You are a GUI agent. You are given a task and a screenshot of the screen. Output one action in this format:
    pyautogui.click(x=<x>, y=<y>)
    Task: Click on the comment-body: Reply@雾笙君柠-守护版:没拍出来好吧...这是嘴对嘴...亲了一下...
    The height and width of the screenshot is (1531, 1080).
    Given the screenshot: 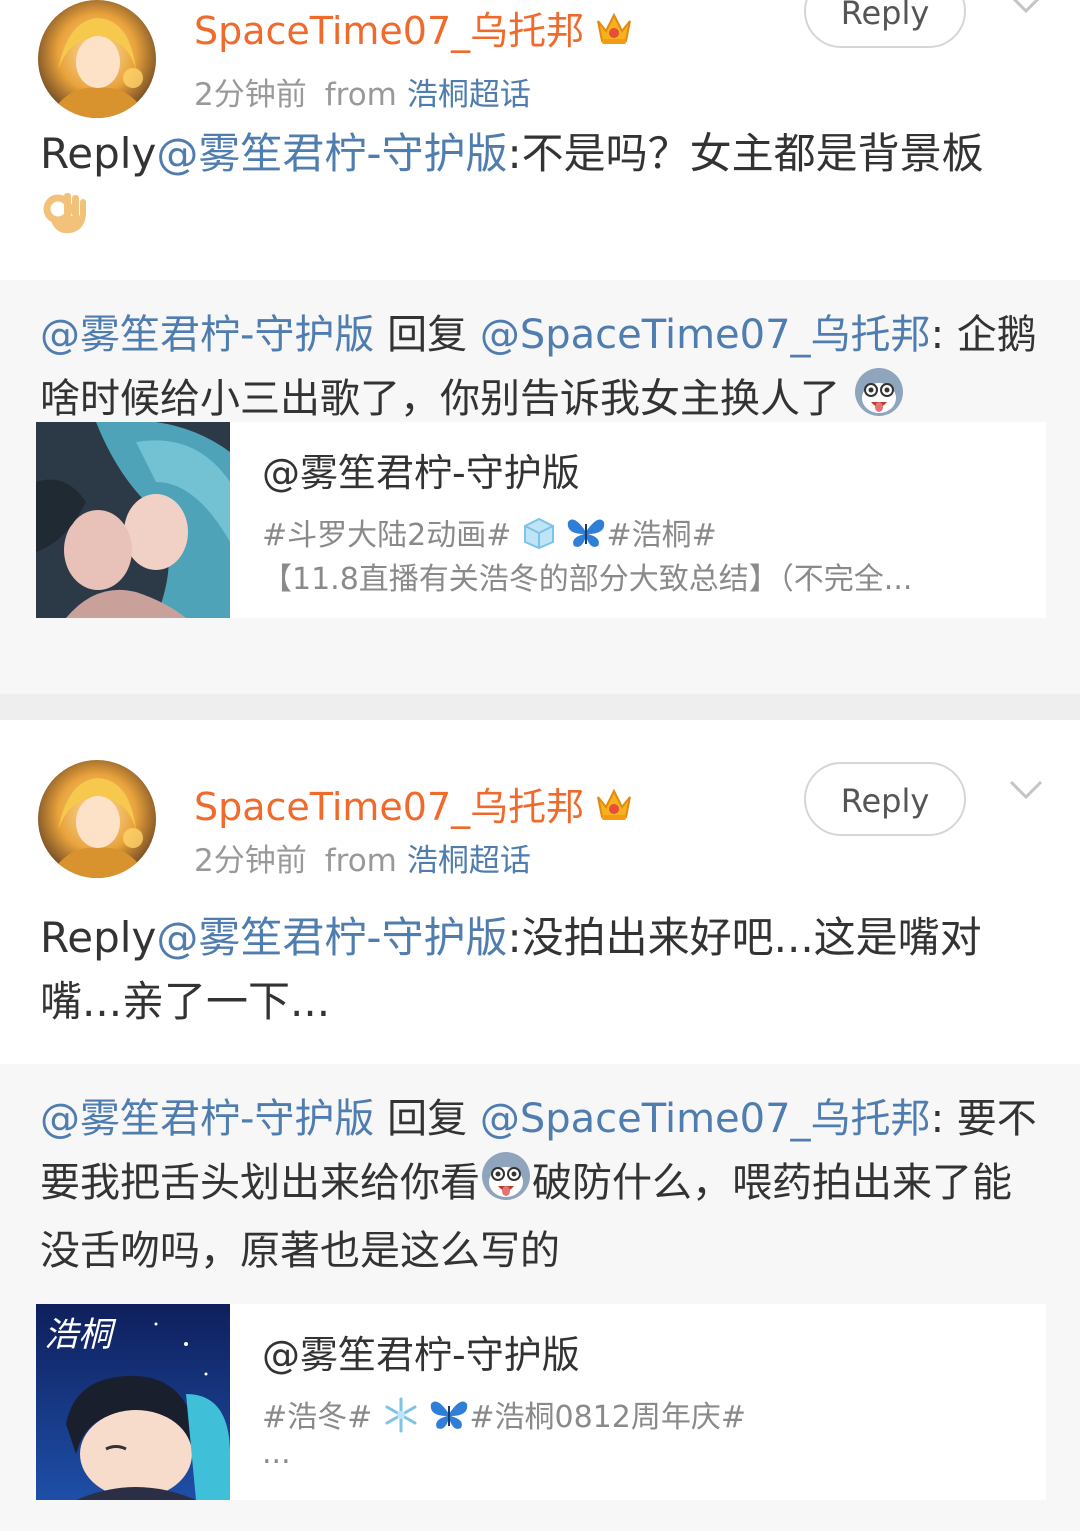 What is the action you would take?
    pyautogui.click(x=511, y=969)
    